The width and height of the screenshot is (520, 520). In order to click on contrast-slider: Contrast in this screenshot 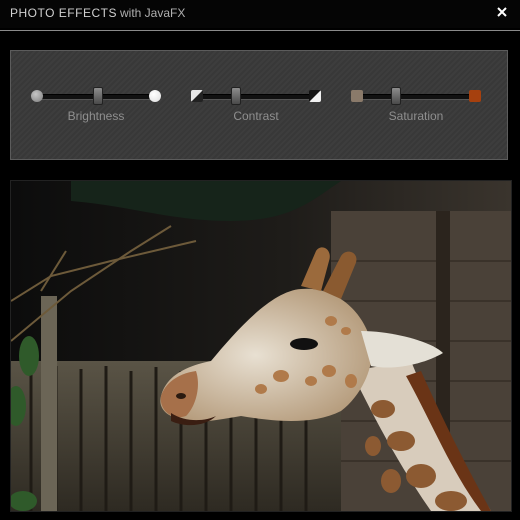, I will do `click(256, 110)`.